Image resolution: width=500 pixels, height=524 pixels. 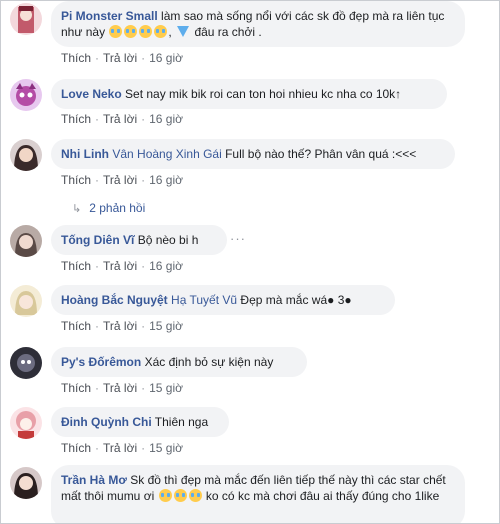 What do you see at coordinates (94, 480) in the screenshot?
I see `commenter-name: Trần Hà Mơ` at bounding box center [94, 480].